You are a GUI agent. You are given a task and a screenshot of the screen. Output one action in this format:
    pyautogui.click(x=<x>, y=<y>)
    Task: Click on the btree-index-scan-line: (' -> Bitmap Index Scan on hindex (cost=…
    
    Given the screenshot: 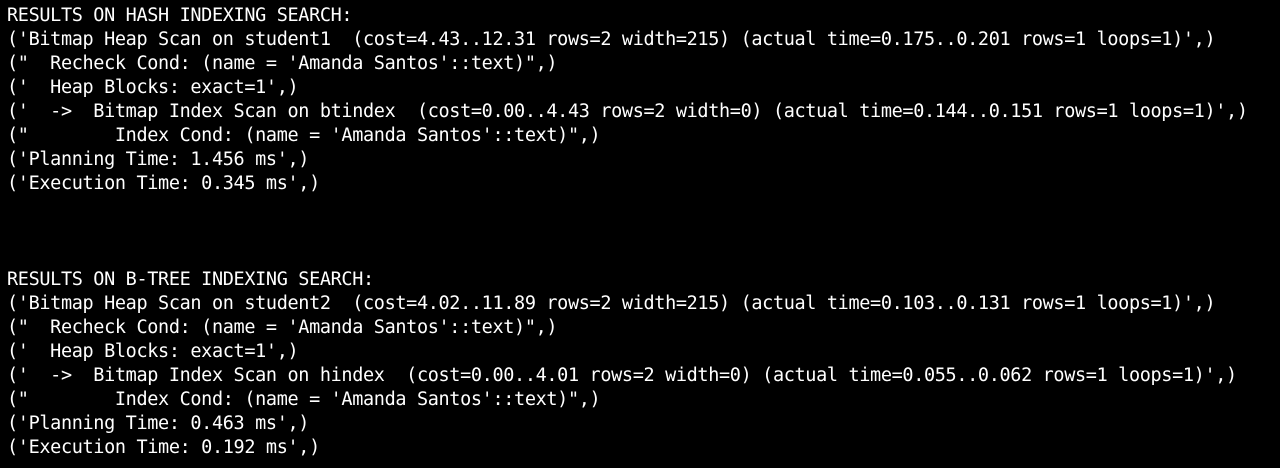 What is the action you would take?
    pyautogui.click(x=622, y=375)
    